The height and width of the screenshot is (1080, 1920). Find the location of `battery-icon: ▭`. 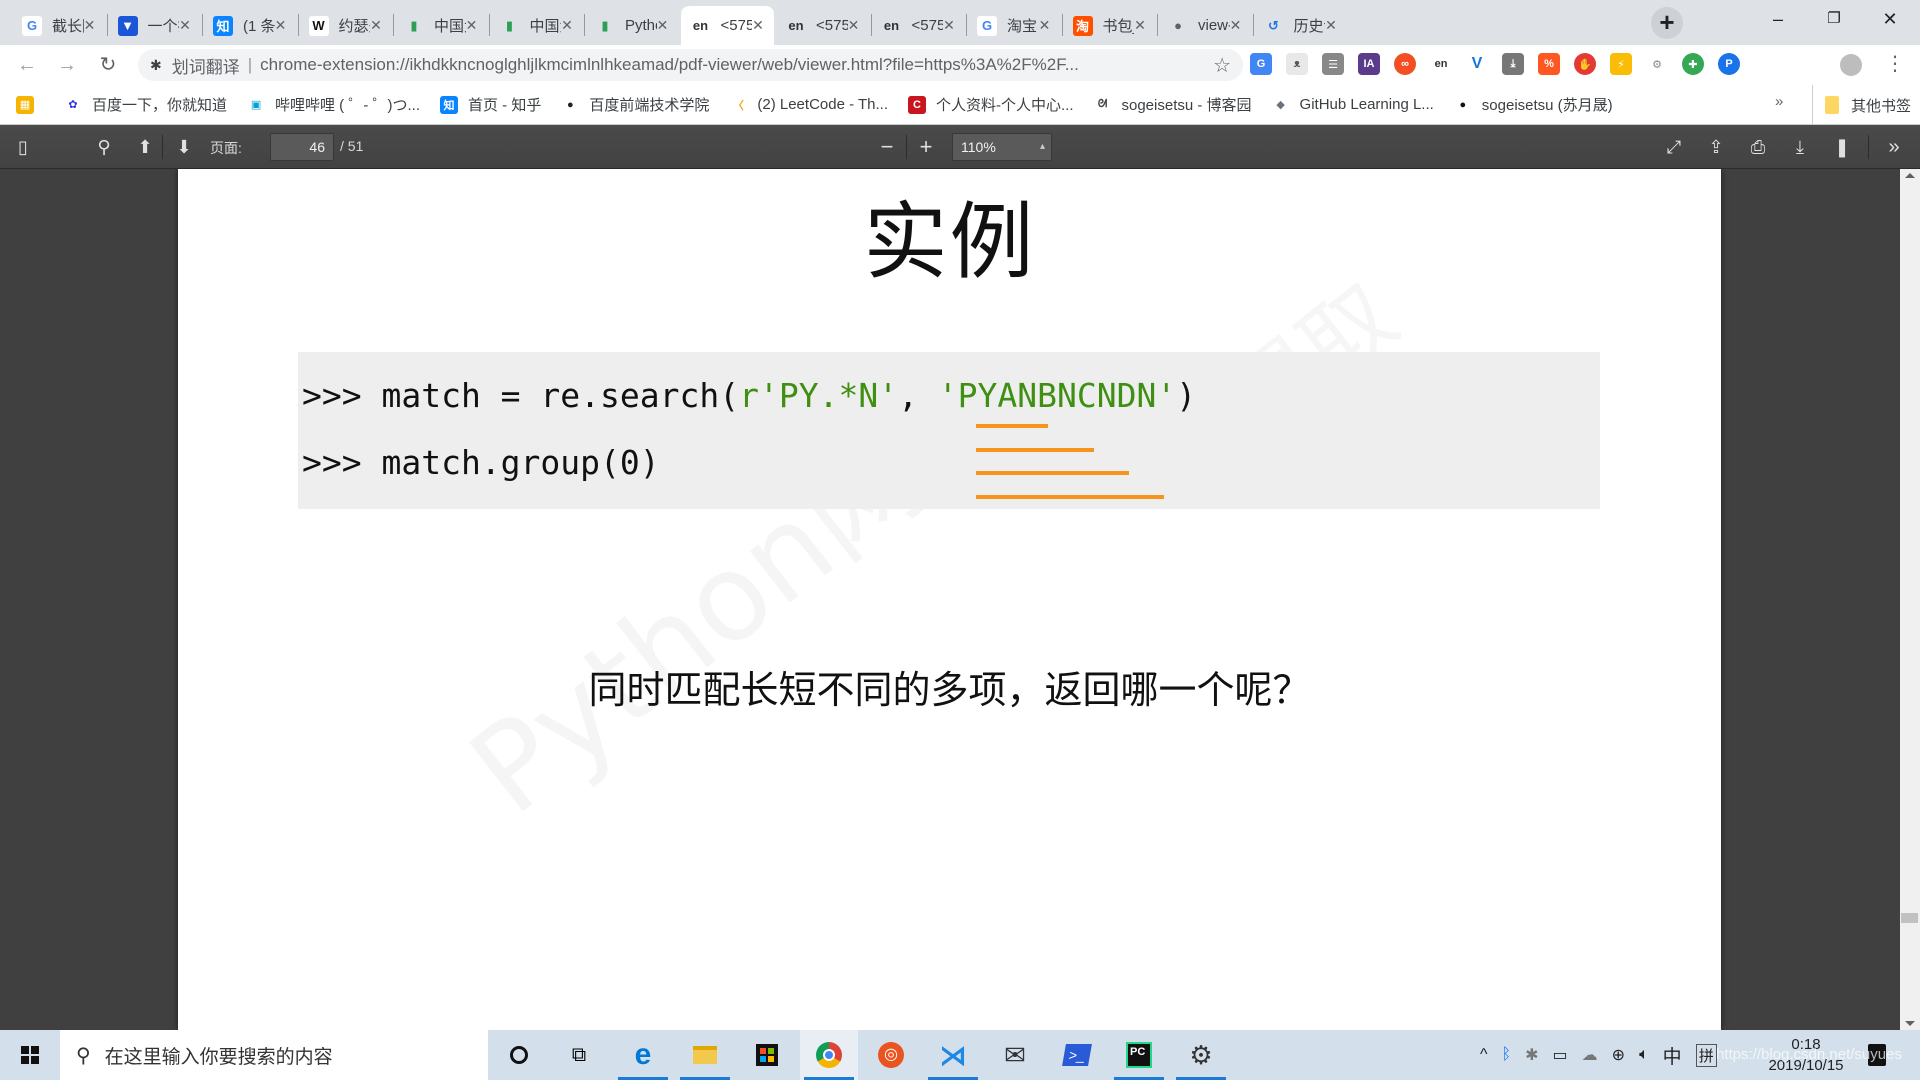

battery-icon: ▭ is located at coordinates (1560, 1055).